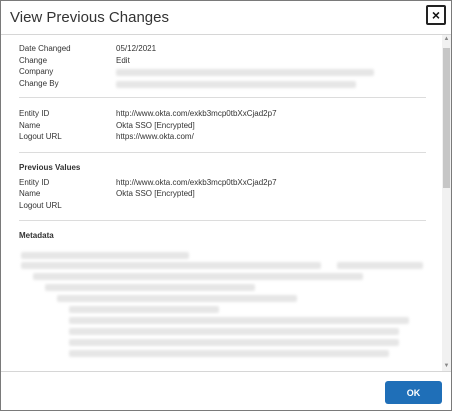 The height and width of the screenshot is (411, 452). What do you see at coordinates (220, 62) in the screenshot?
I see `change-row: Change Edit` at bounding box center [220, 62].